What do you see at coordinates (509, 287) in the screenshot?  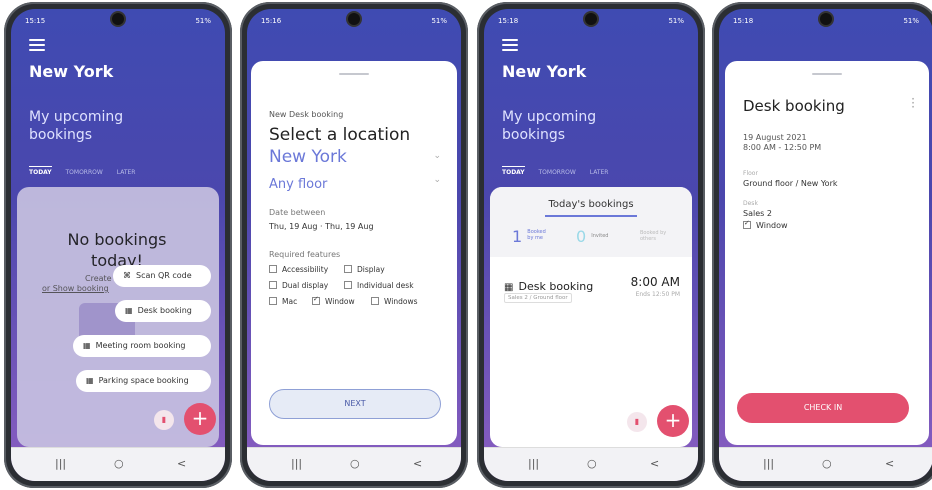 I see `desk-grid-icon: ▦` at bounding box center [509, 287].